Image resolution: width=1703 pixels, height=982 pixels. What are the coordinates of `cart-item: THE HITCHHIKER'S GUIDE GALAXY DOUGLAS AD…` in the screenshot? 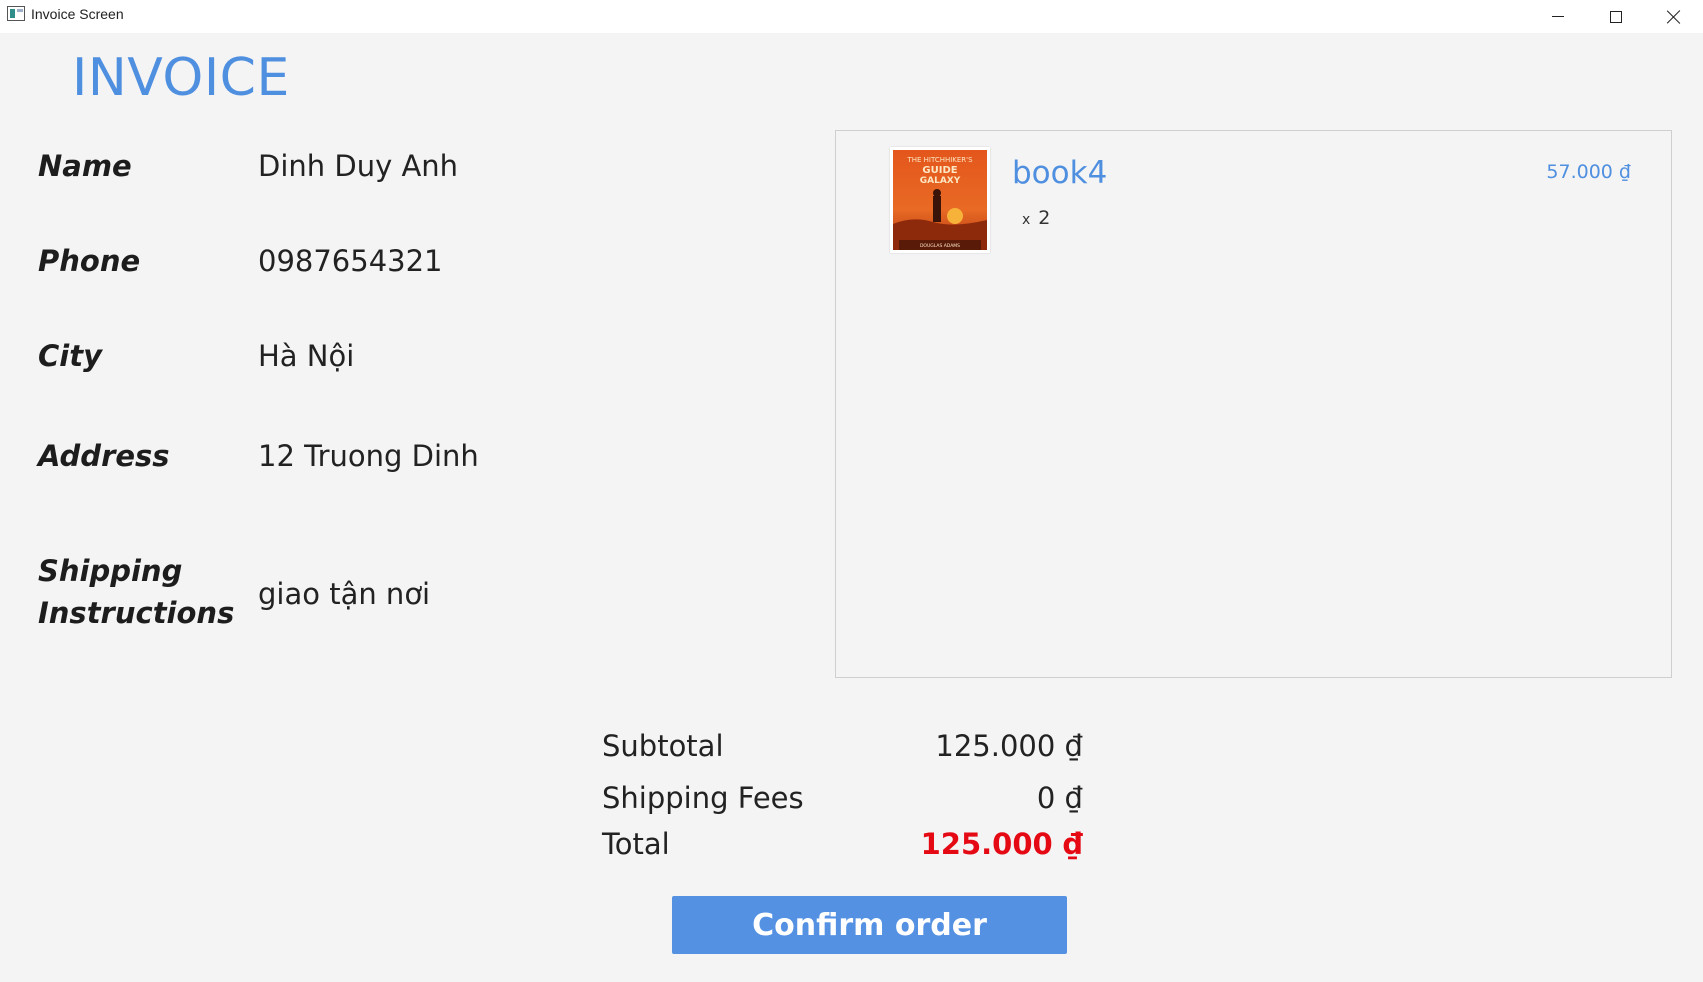 It's located at (1253, 196).